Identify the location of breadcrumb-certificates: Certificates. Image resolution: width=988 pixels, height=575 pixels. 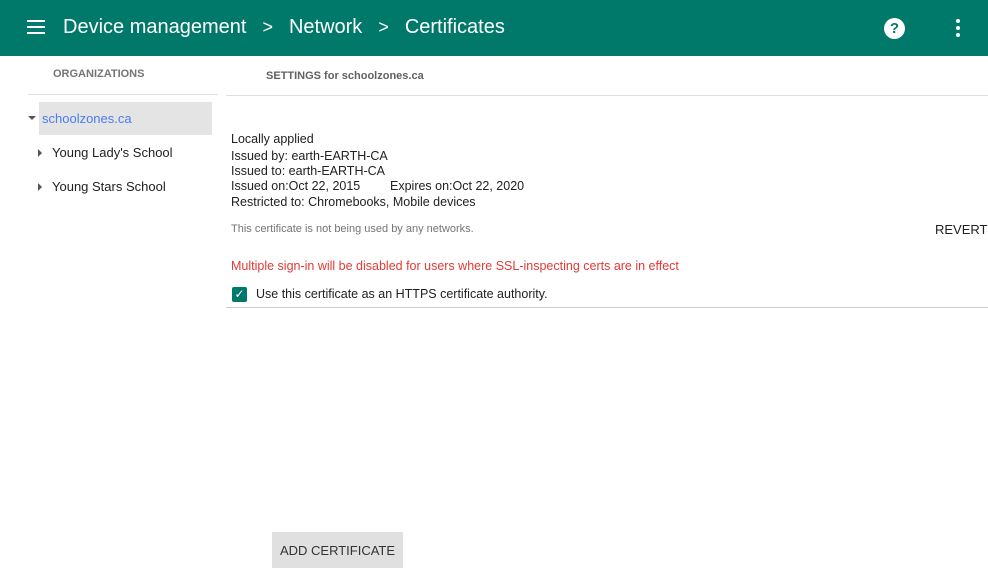
(454, 27).